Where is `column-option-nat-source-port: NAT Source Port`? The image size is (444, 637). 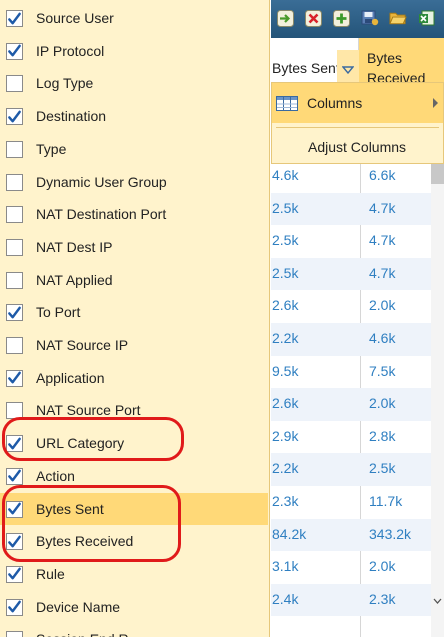 column-option-nat-source-port: NAT Source Port is located at coordinates (134, 410).